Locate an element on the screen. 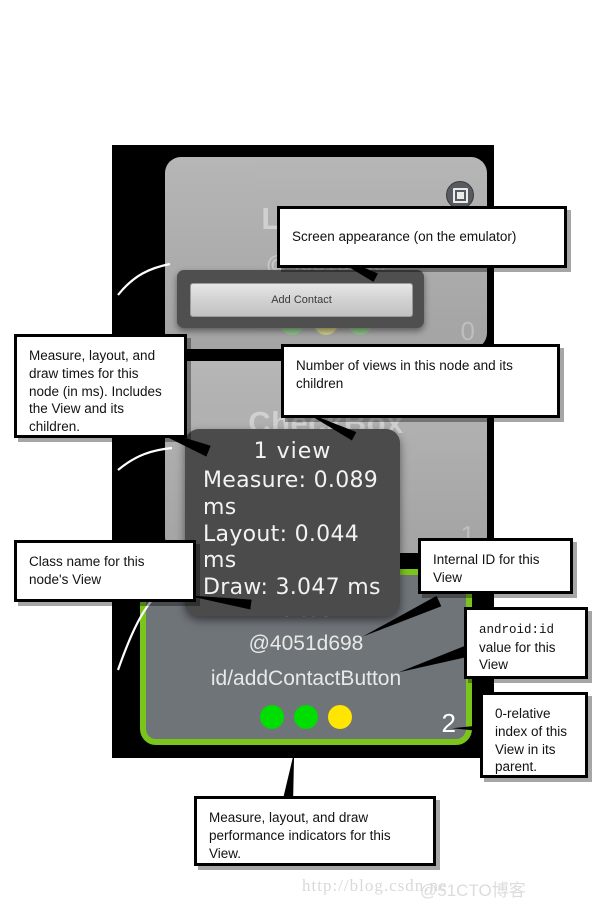 Image resolution: width=606 pixels, height=909 pixels. tooltip-view-count: 1 view is located at coordinates (292, 451).